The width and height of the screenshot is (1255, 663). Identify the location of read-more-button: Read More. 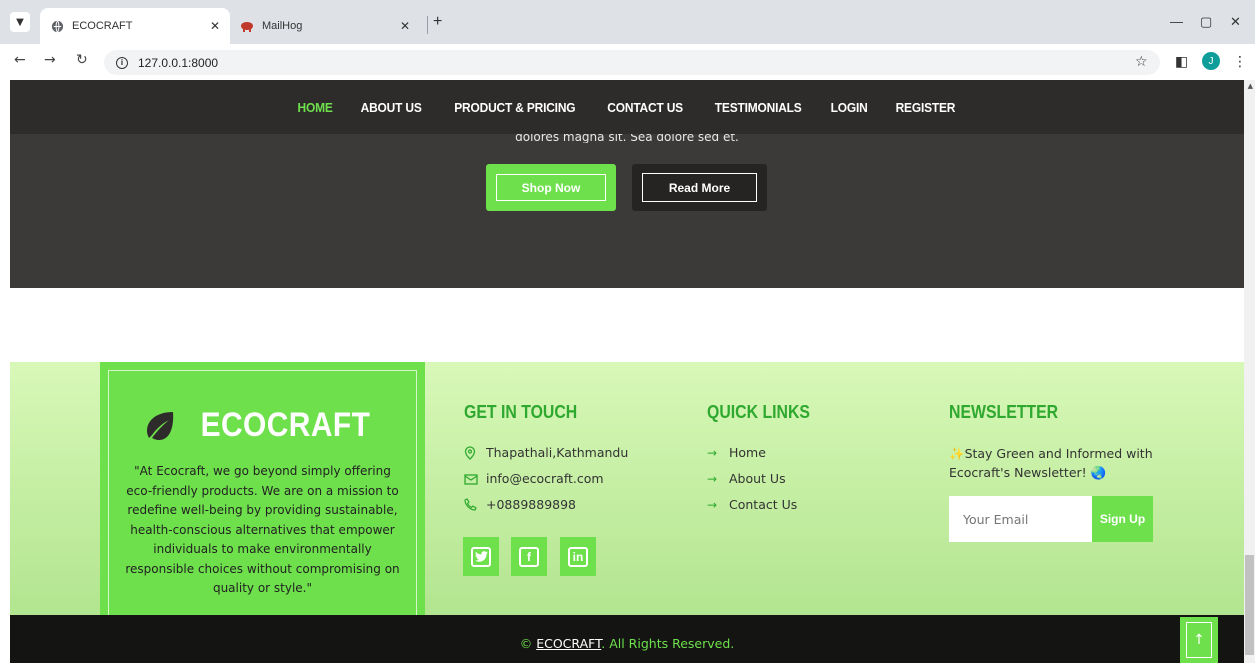
(699, 187).